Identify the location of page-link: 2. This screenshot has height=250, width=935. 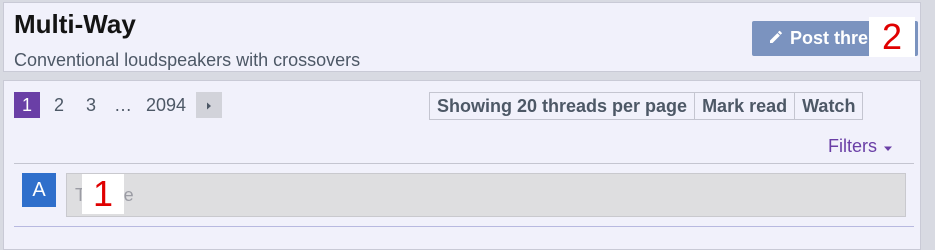
(59, 105).